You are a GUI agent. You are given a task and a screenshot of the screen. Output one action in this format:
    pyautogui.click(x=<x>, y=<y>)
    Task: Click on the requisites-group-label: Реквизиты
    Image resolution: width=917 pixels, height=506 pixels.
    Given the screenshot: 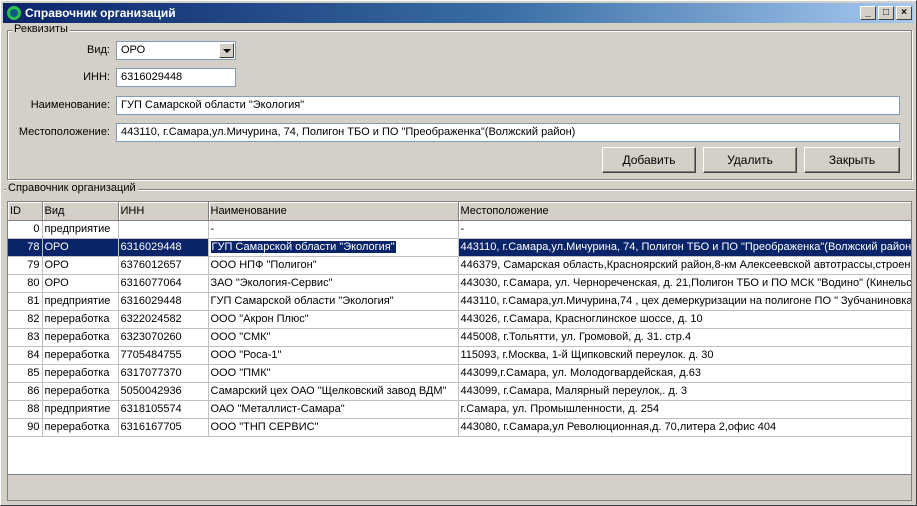 What is the action you would take?
    pyautogui.click(x=41, y=29)
    